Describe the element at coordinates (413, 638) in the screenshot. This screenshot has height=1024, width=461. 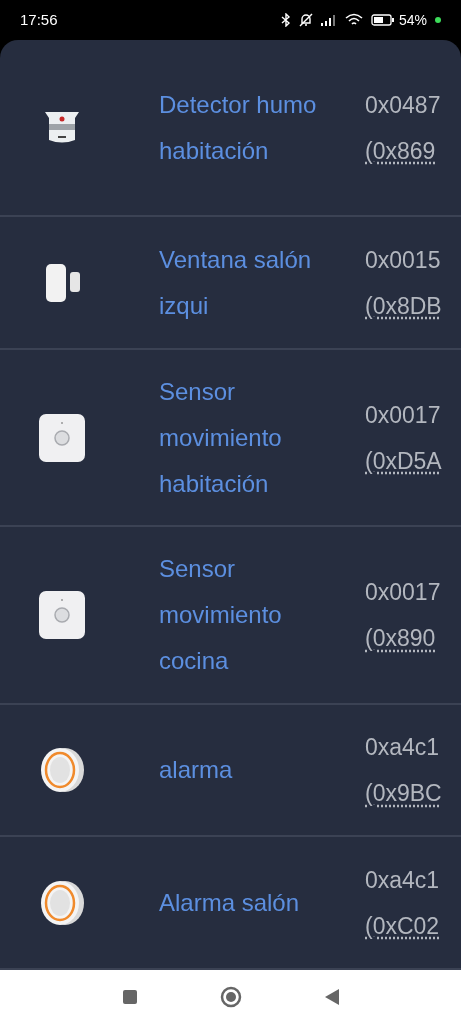
I see `network-address: (0x890` at that location.